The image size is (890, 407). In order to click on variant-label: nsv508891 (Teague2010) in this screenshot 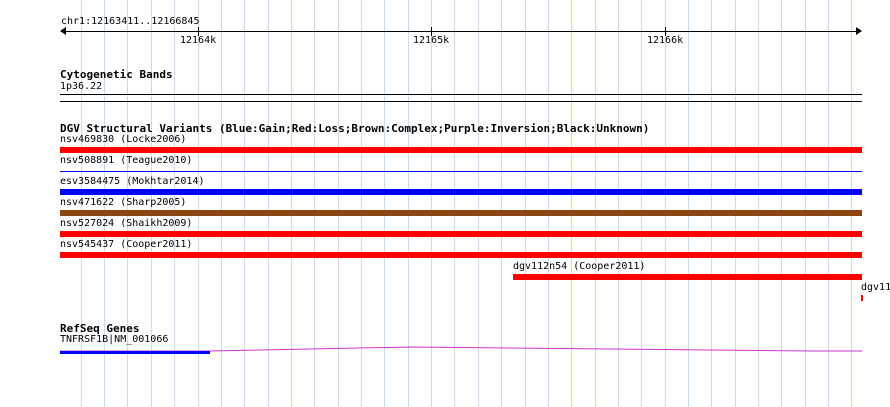, I will do `click(126, 161)`.